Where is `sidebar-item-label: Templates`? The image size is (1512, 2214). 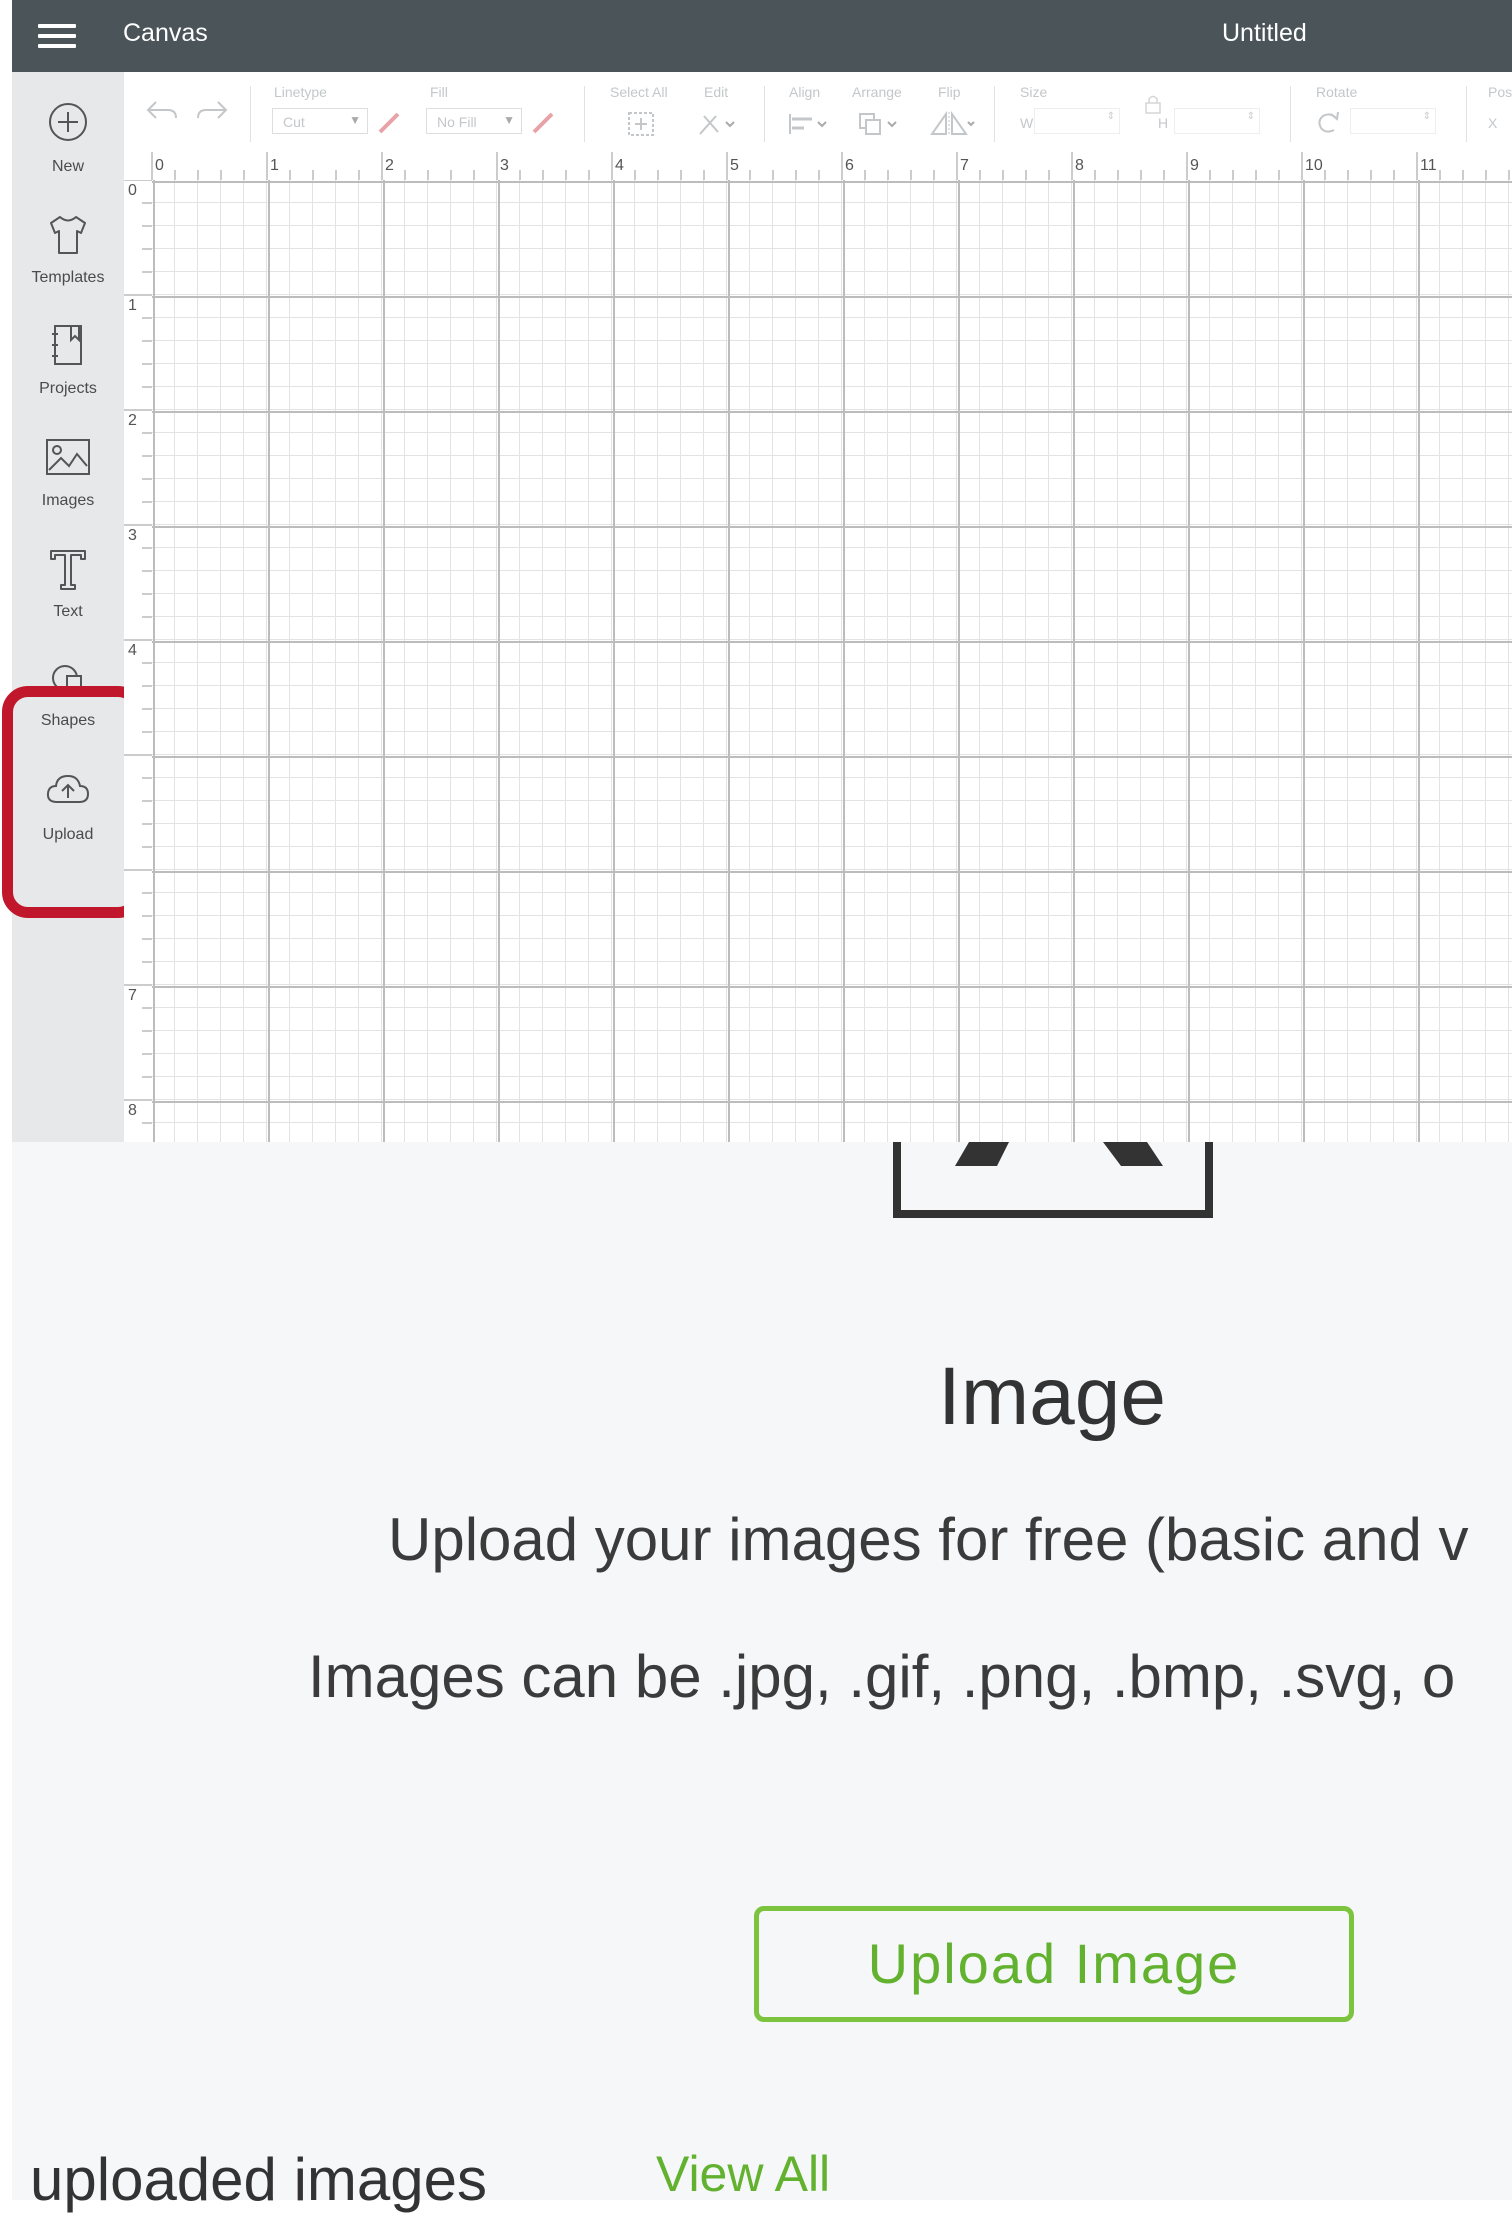 sidebar-item-label: Templates is located at coordinates (68, 277).